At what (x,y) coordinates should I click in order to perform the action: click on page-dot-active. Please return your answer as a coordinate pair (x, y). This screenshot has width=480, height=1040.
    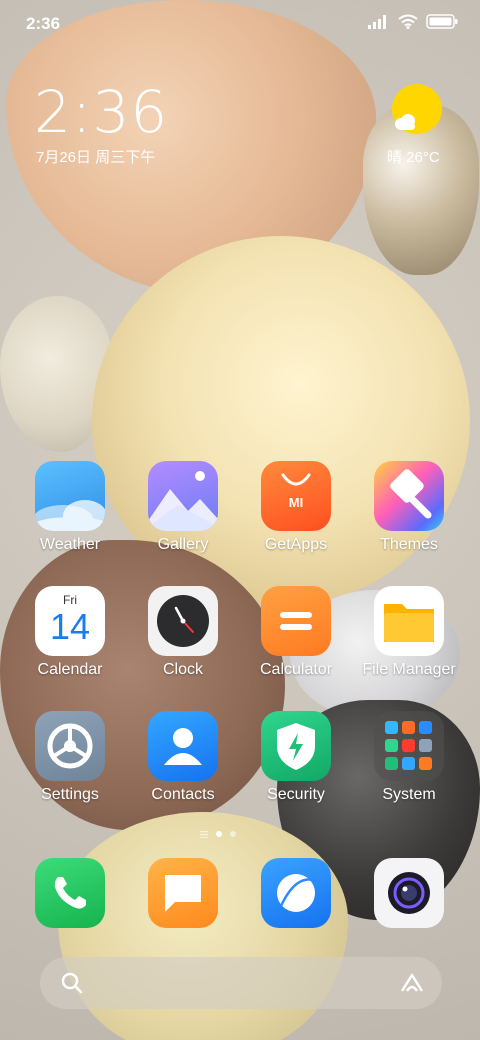
    Looking at the image, I should click on (219, 834).